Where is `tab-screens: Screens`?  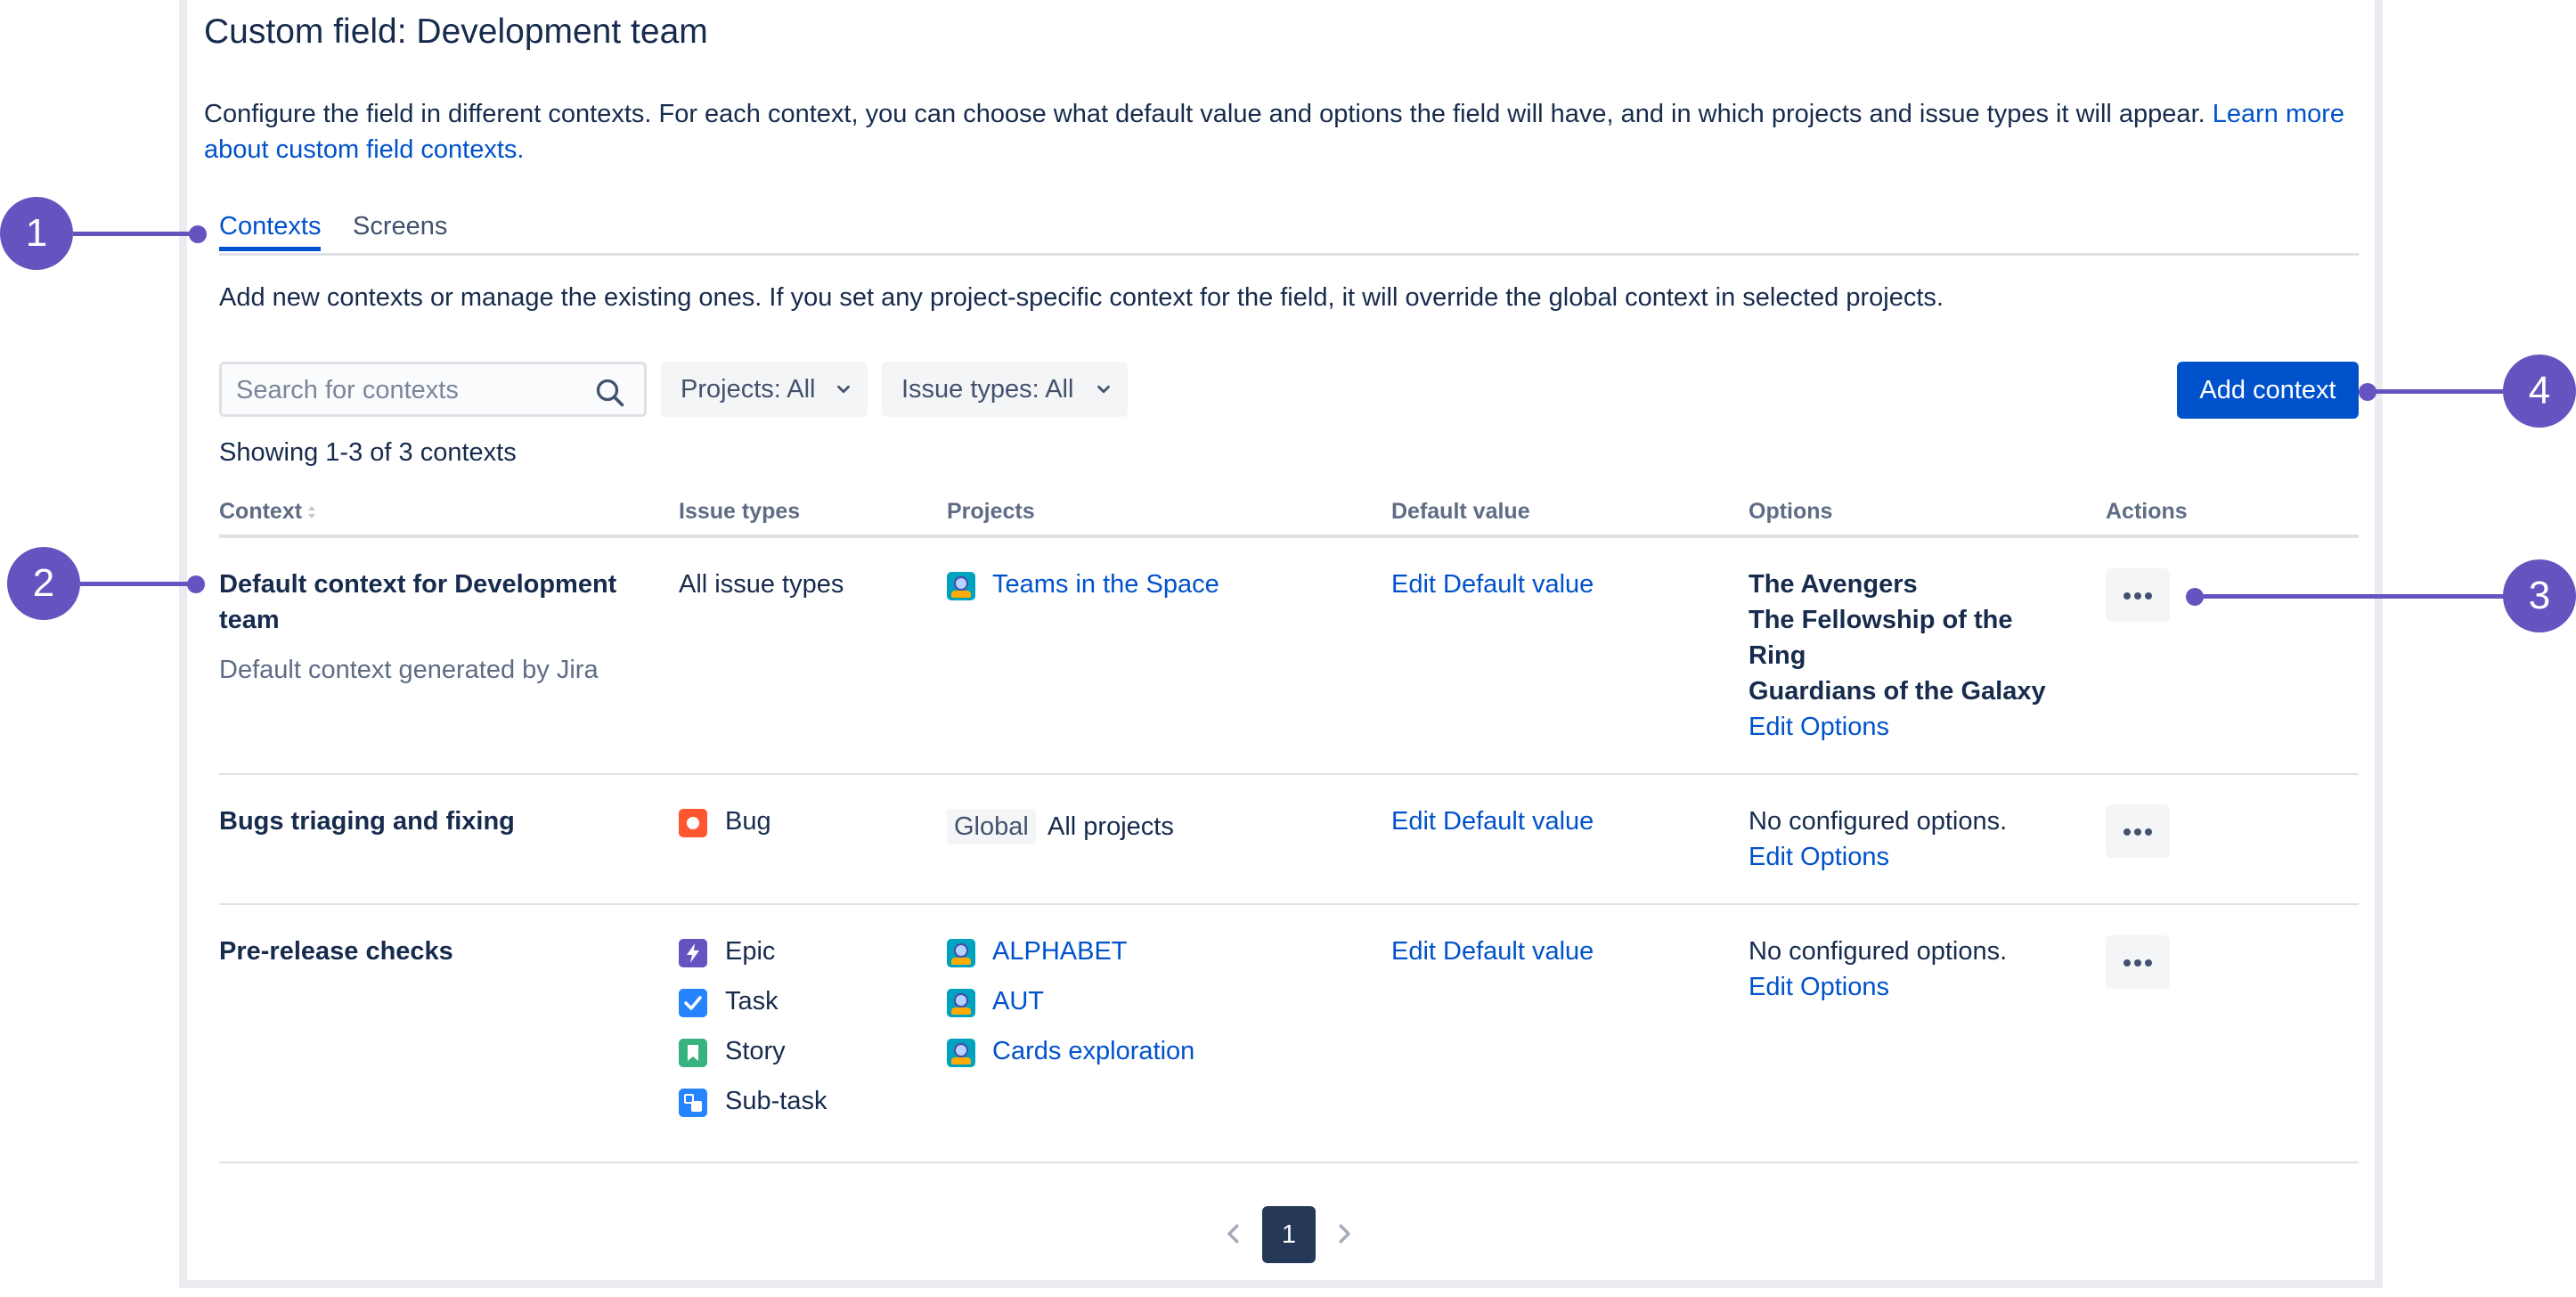
tab-screens: Screens is located at coordinates (400, 227).